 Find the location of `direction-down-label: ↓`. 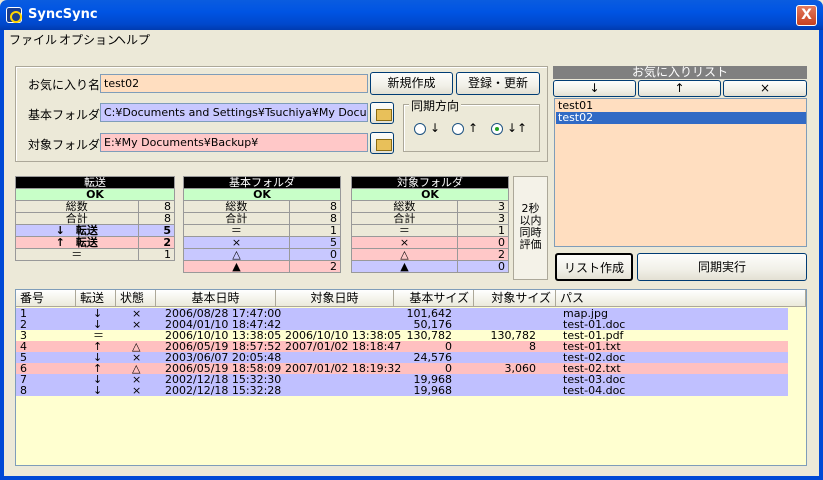

direction-down-label: ↓ is located at coordinates (435, 128).